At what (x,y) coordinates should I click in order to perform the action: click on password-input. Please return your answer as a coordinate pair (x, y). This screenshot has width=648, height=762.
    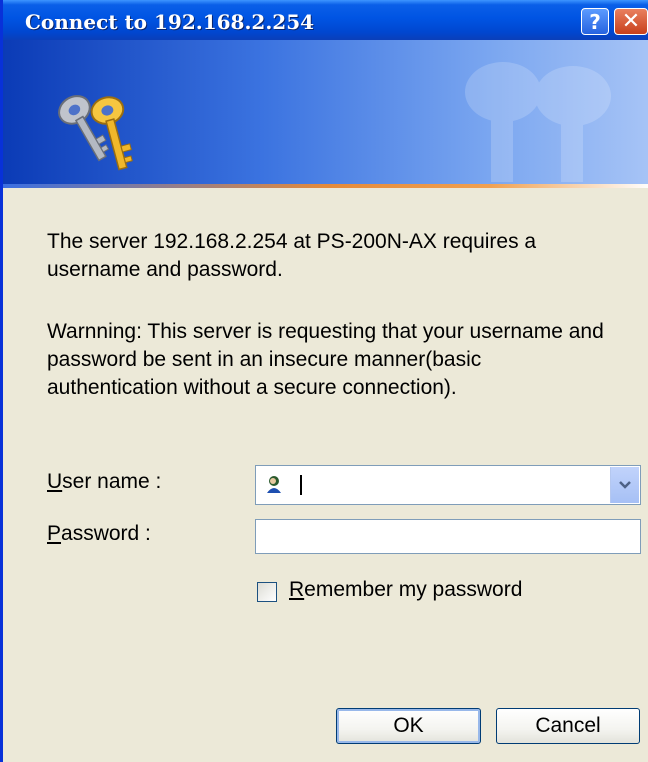
    Looking at the image, I should click on (448, 536).